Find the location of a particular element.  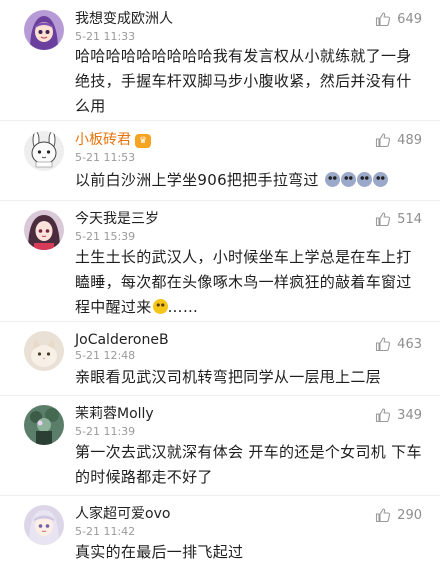

comment-text: 真实的在最后一排飞起过 is located at coordinates (159, 552).